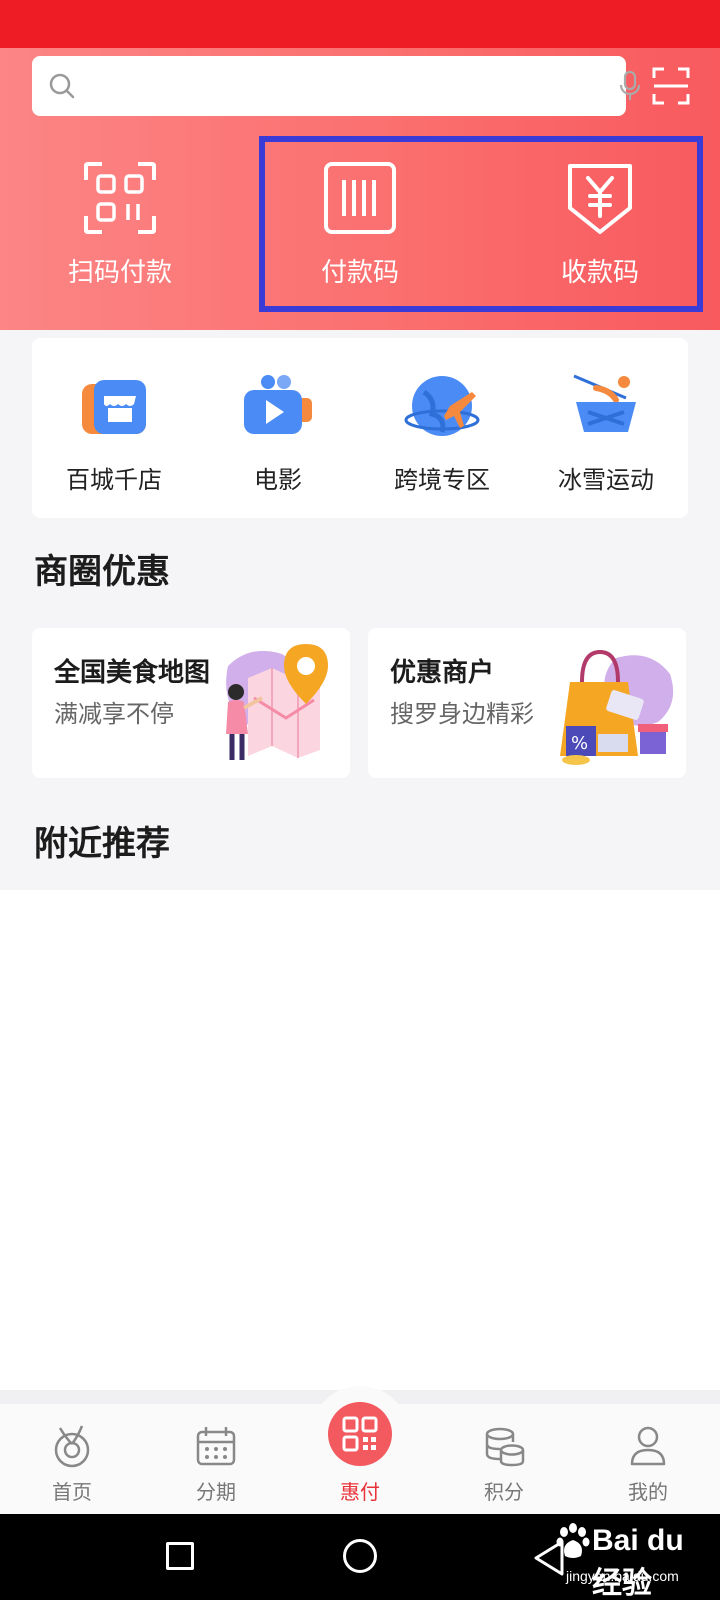  I want to click on tab-installment: 分期, so click(216, 1459).